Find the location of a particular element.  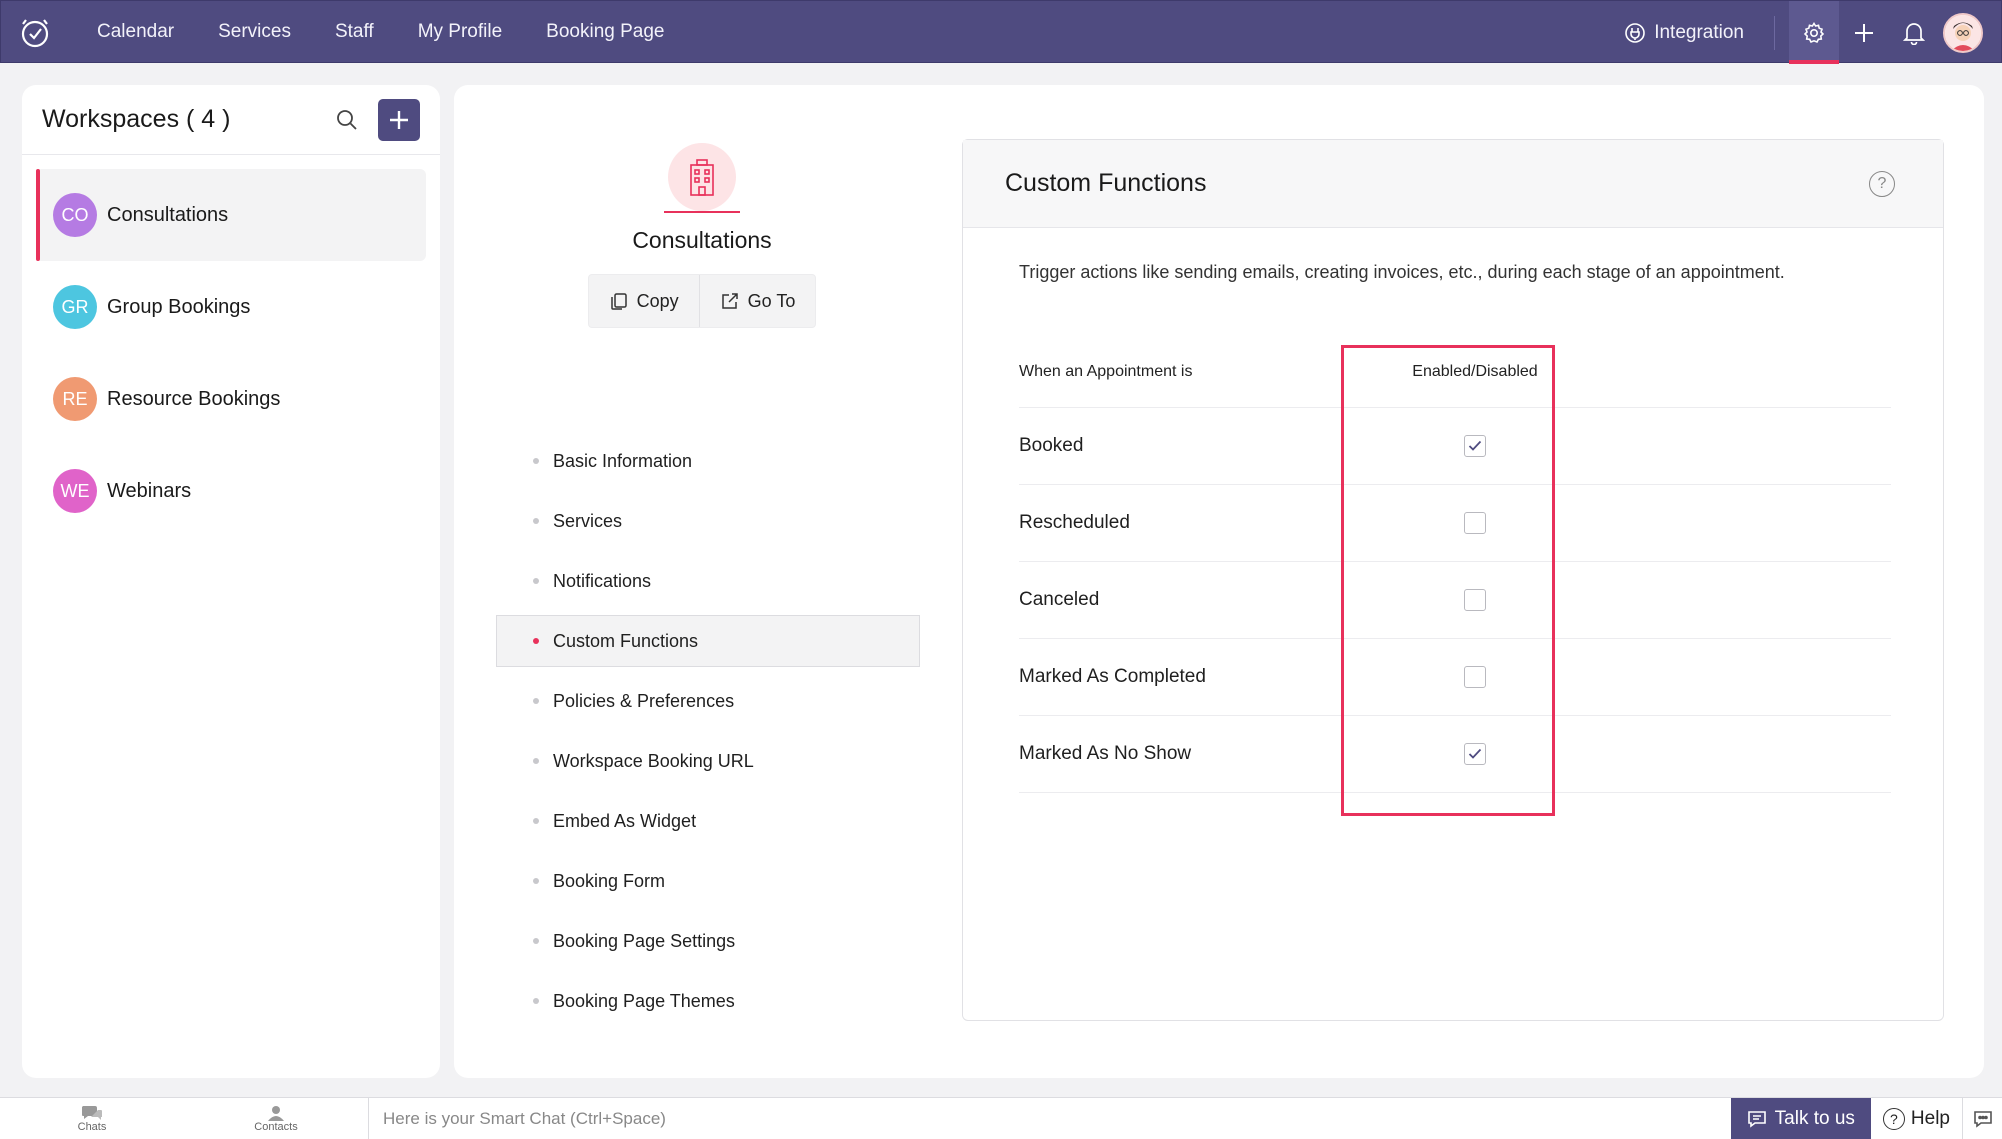

menu-label: Services is located at coordinates (588, 520).